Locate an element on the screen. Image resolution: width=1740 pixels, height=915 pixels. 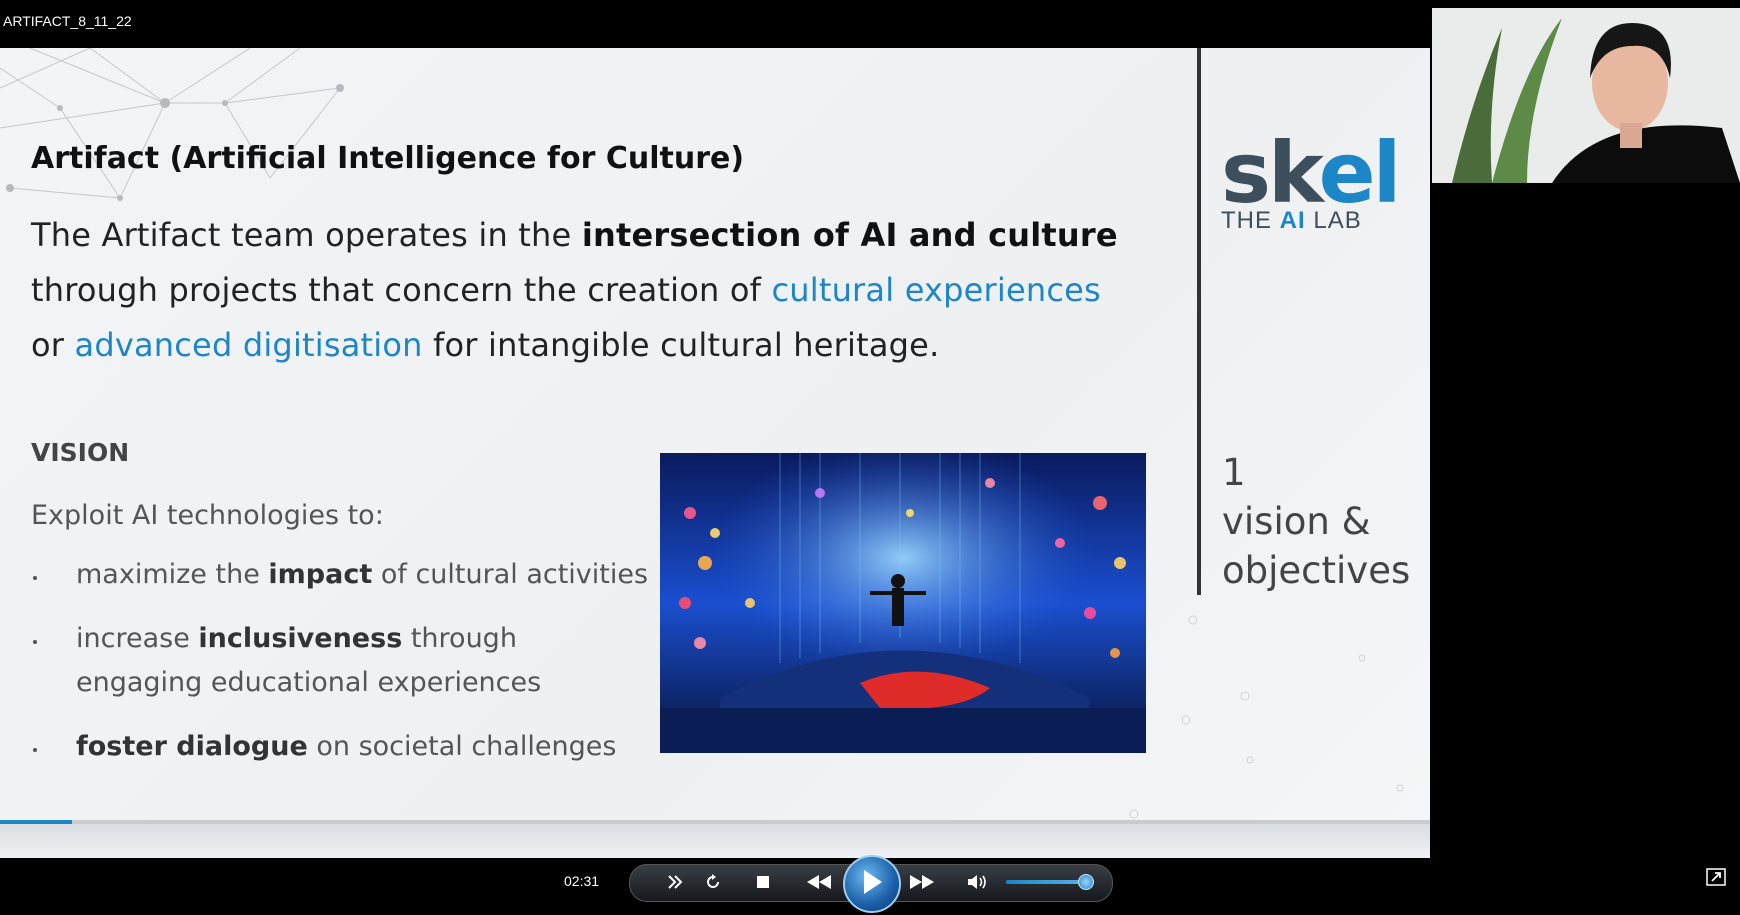
switch-button is located at coordinates (675, 882).